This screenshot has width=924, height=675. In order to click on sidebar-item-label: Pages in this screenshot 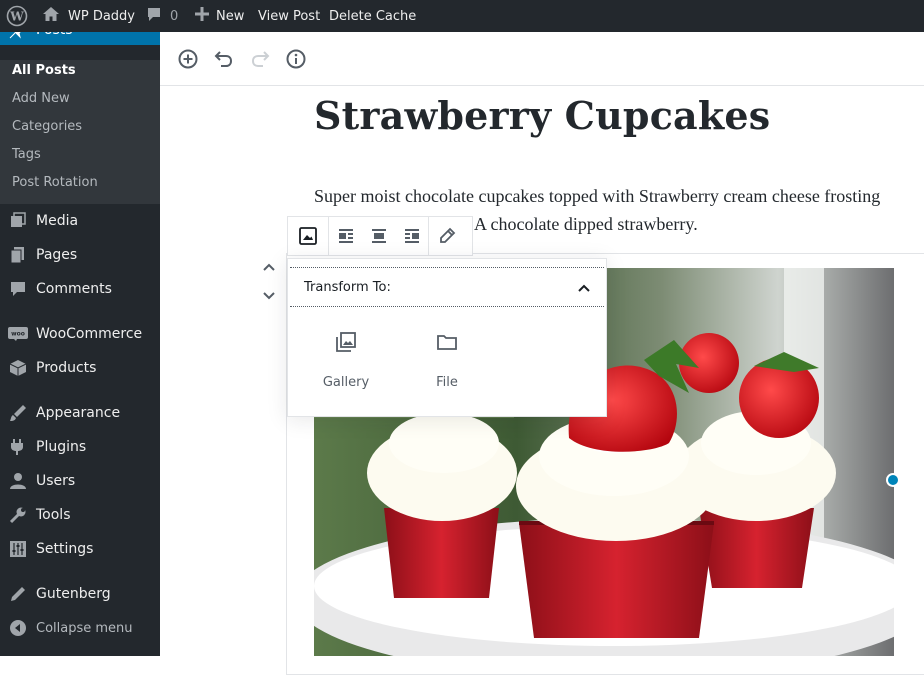, I will do `click(57, 255)`.